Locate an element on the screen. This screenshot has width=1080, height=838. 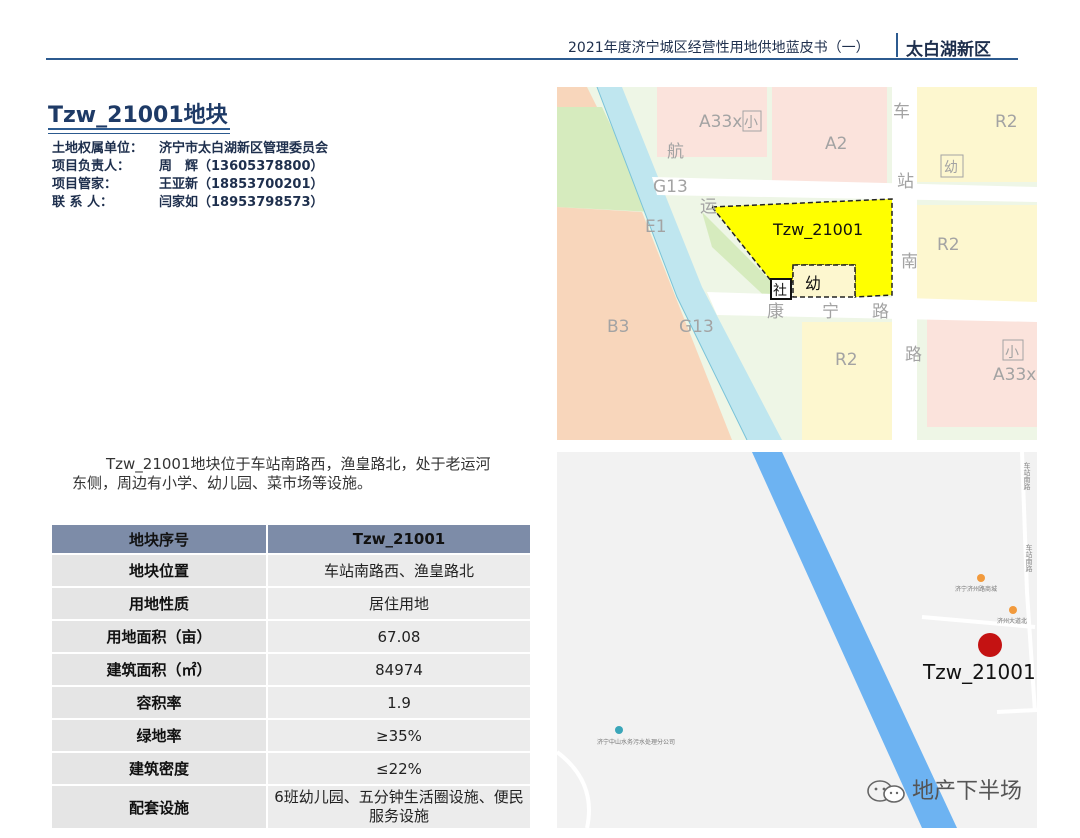
watermark-text: 地产下半场 is located at coordinates (967, 791).